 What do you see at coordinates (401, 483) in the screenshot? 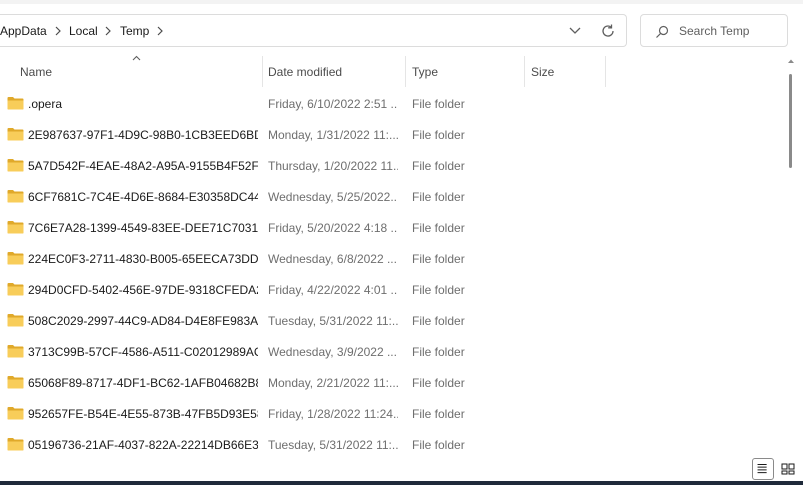
I see `taskbar-edge` at bounding box center [401, 483].